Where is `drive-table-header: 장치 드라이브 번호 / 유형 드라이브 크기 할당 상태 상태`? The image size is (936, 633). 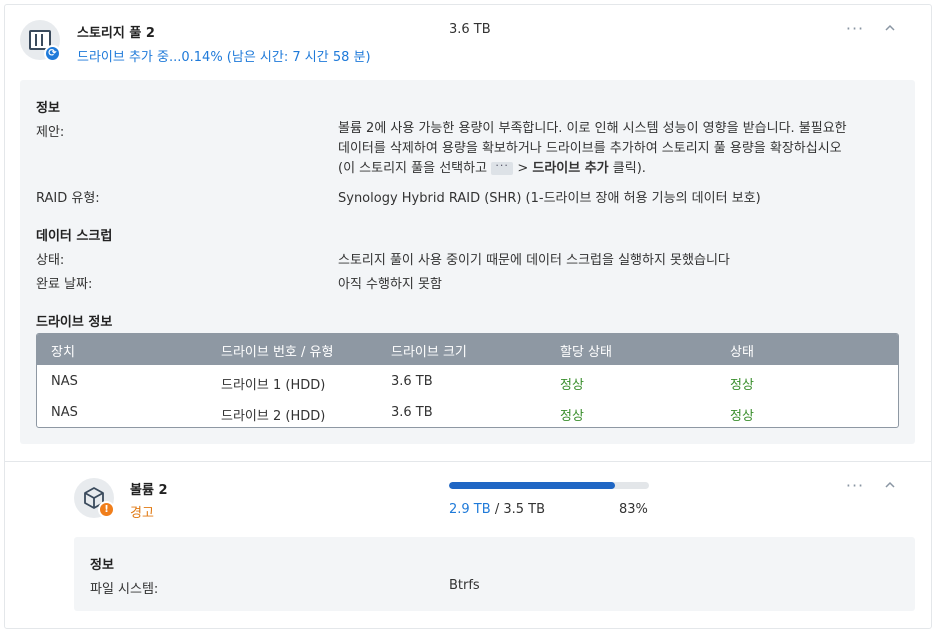
drive-table-header: 장치 드라이브 번호 / 유형 드라이브 크기 할당 상태 상태 is located at coordinates (467, 349).